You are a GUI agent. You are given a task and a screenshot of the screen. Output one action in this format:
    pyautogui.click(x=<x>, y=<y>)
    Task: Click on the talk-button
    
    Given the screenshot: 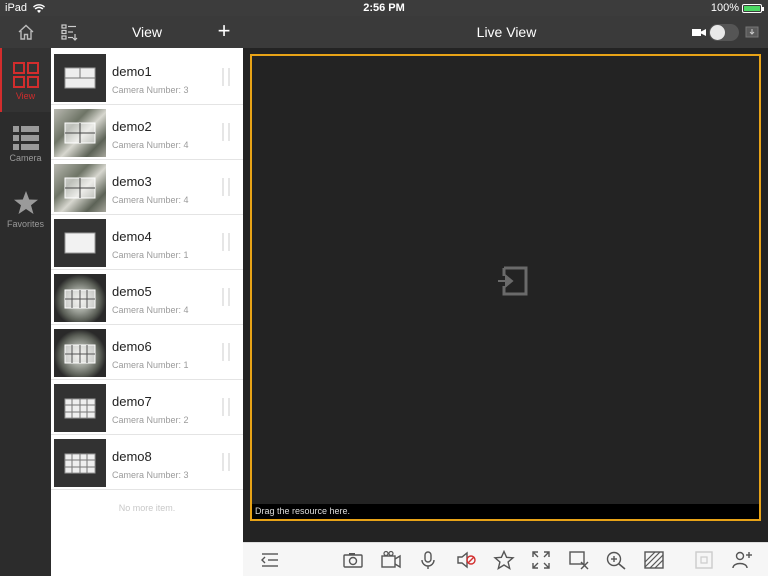 What is the action you would take?
    pyautogui.click(x=428, y=560)
    